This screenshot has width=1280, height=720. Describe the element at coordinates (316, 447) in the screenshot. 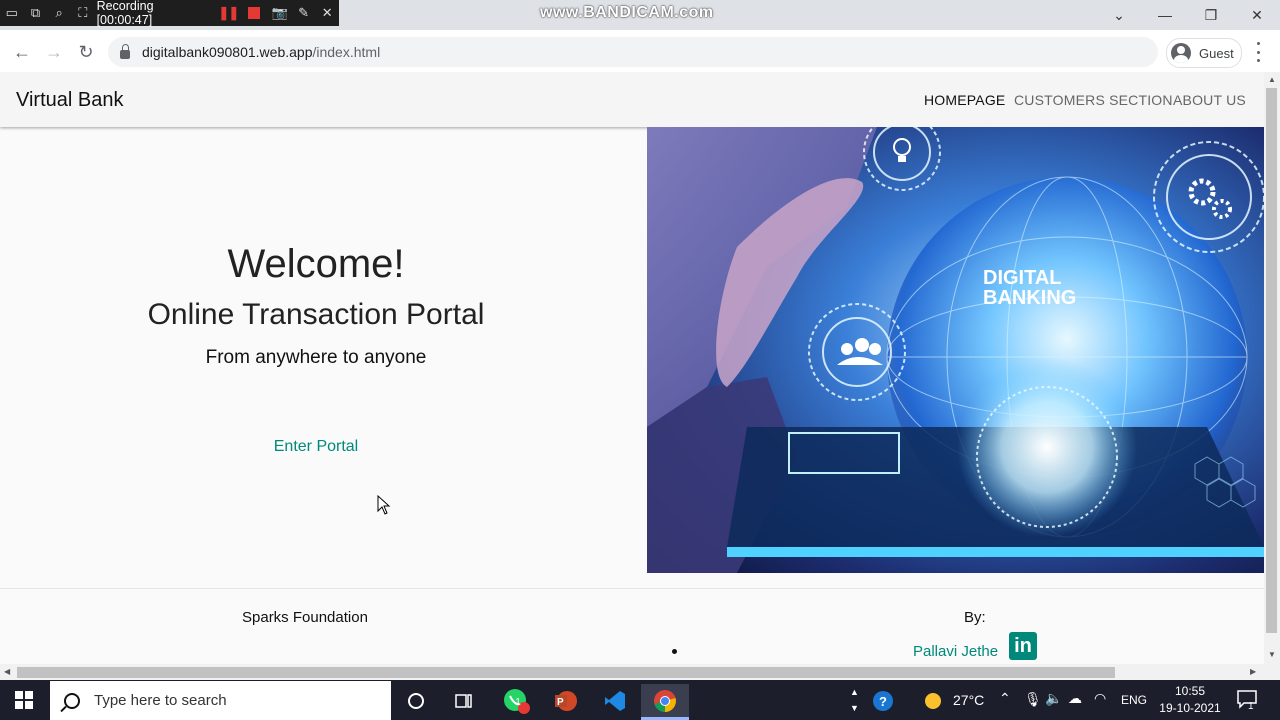

I see `enter-portal-link: Enter Portal` at that location.